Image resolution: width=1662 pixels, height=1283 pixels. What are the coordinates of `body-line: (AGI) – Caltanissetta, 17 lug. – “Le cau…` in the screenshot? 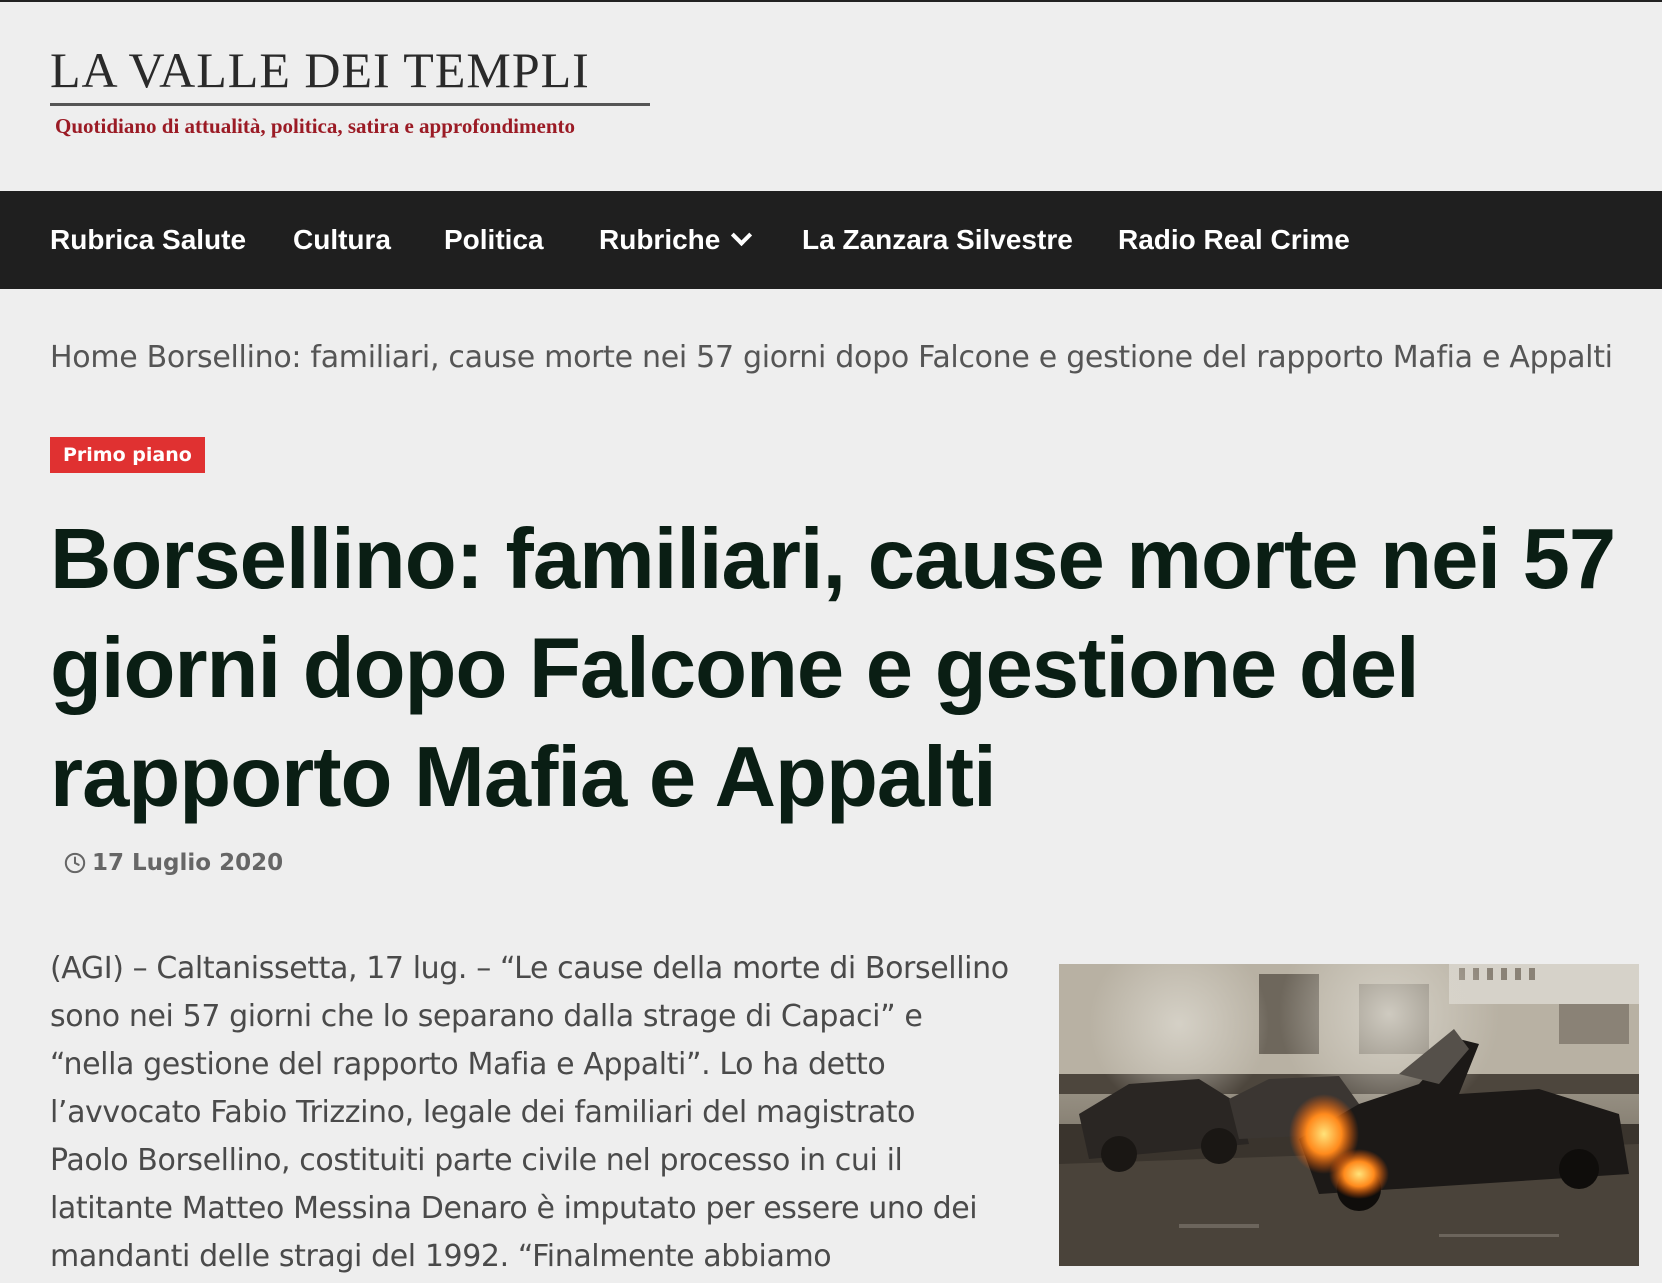 It's located at (529, 968).